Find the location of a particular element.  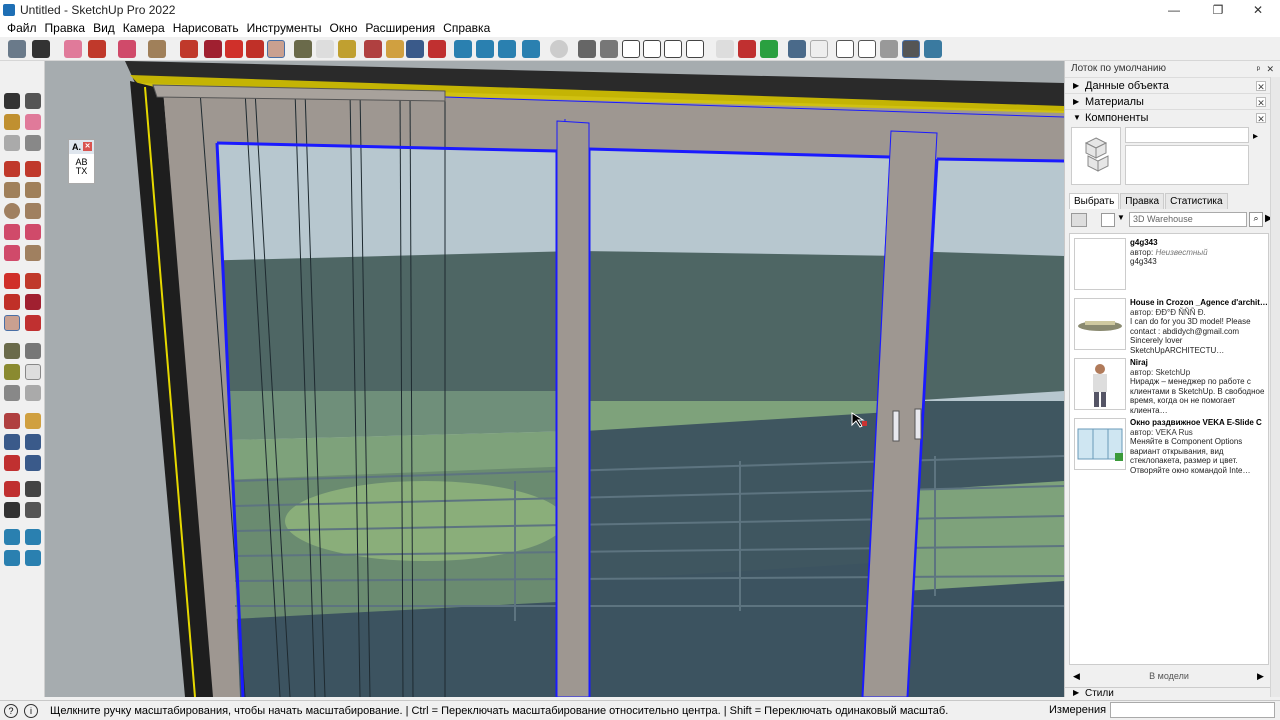

play-icon is located at coordinates (769, 49).